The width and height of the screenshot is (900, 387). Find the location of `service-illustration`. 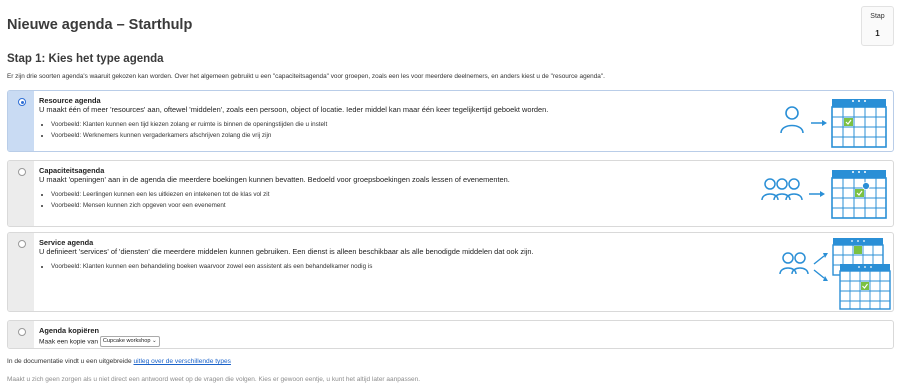

service-illustration is located at coordinates (835, 274).